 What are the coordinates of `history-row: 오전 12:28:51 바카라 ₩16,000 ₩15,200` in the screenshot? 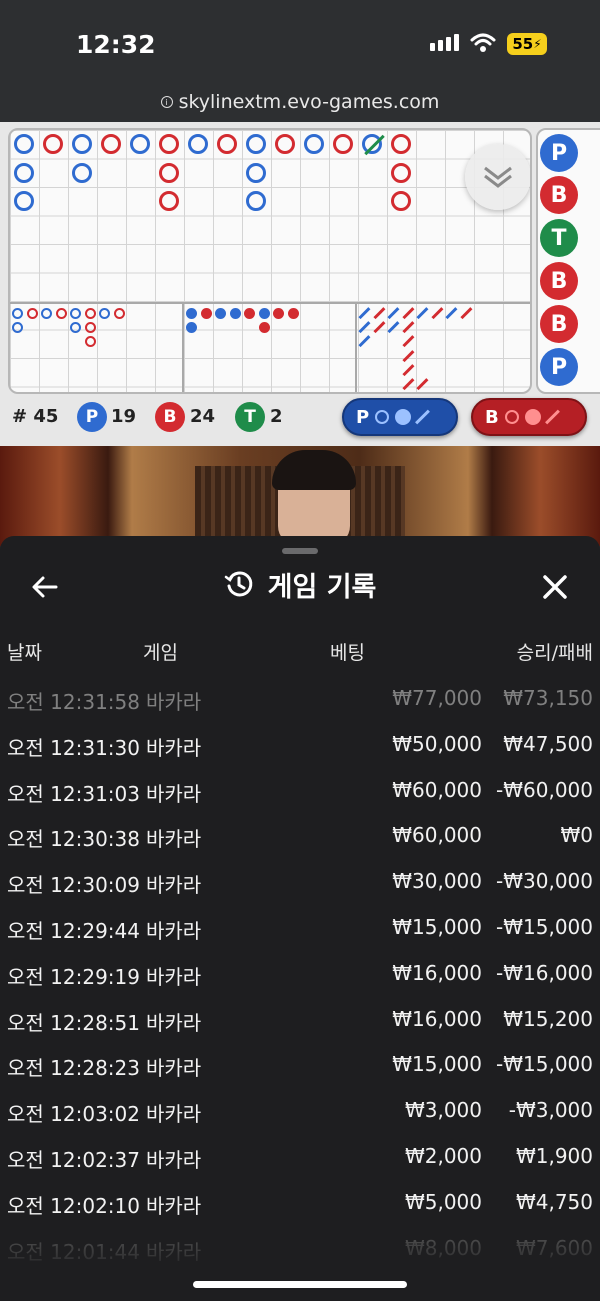 It's located at (300, 1019).